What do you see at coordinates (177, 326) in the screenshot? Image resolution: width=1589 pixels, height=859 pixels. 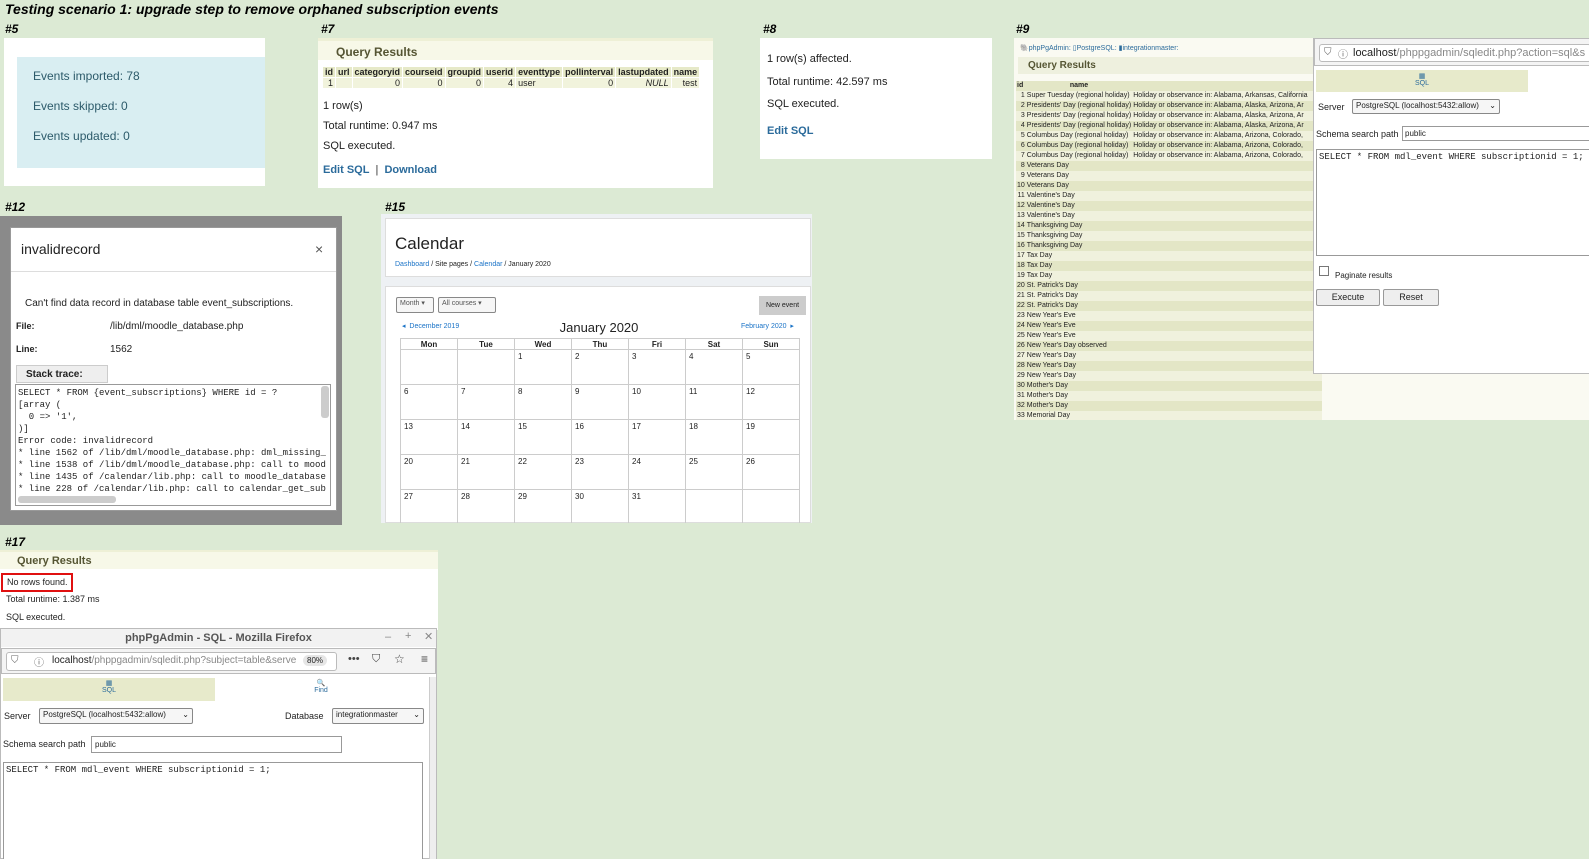 I see `file-value: /lib/dml/moodle_database.php` at bounding box center [177, 326].